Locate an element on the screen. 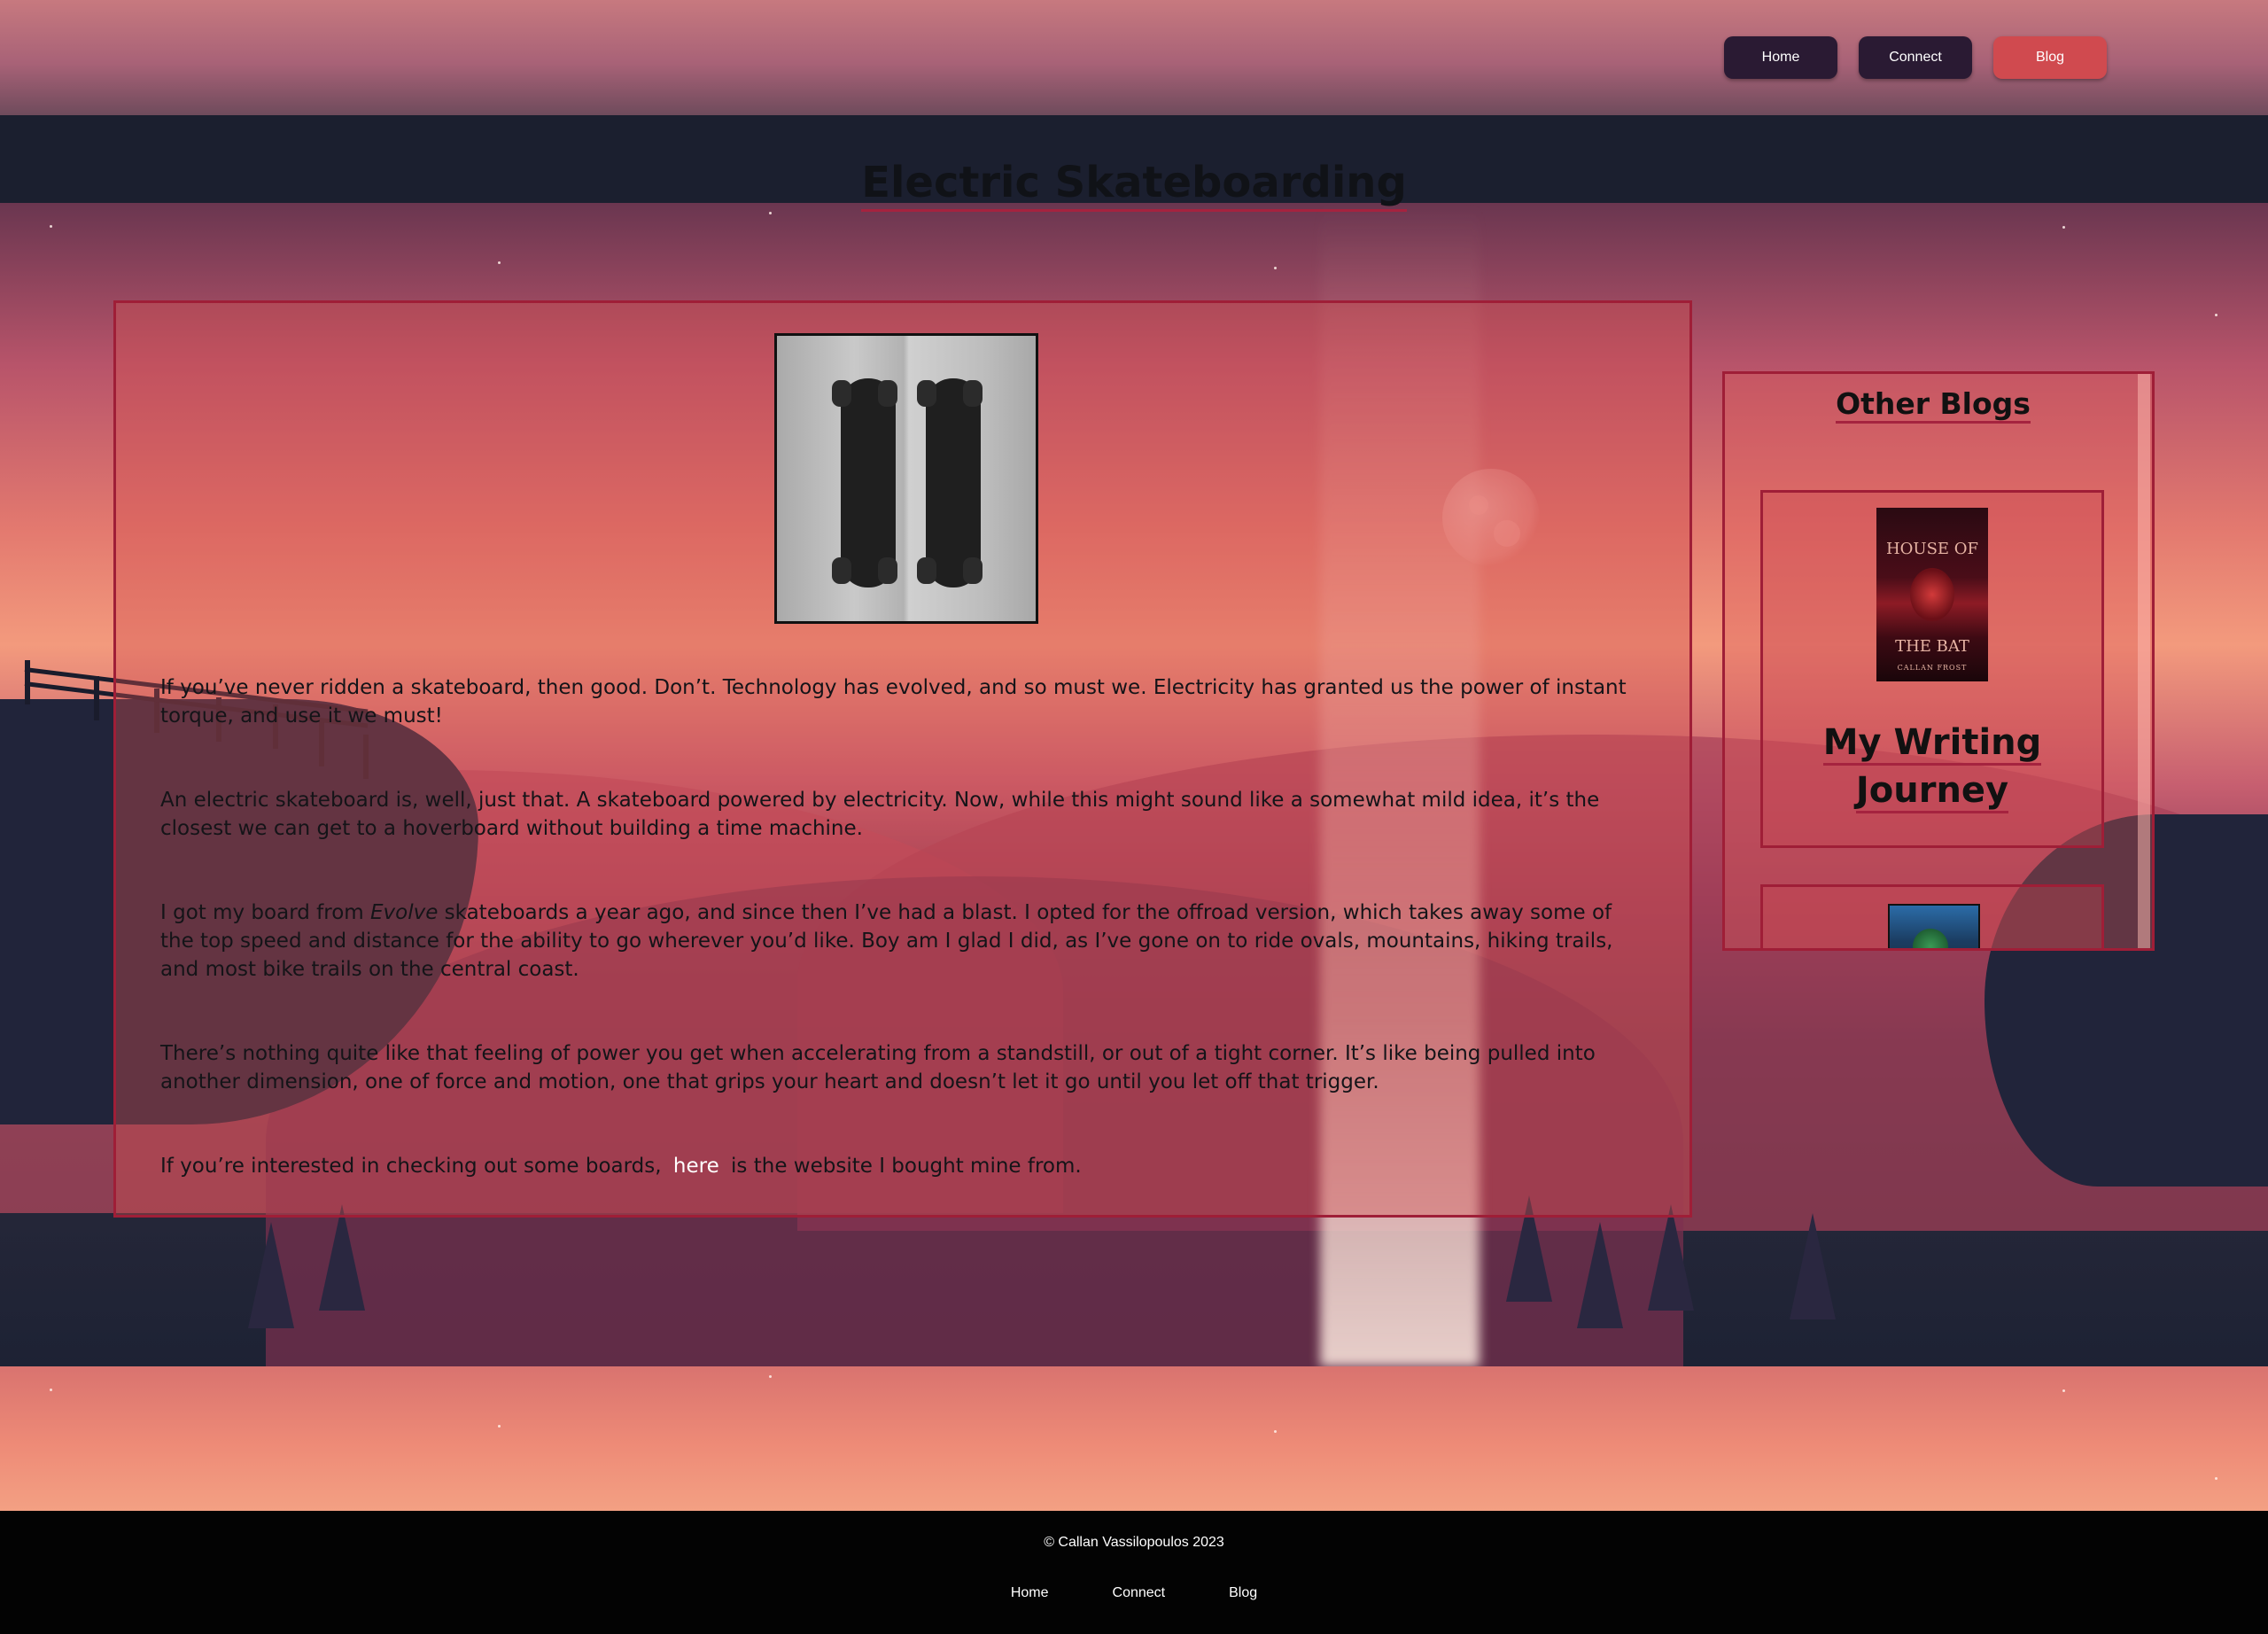 This screenshot has height=1634, width=2268. page-title: Electric Skateboarding is located at coordinates (1134, 185).